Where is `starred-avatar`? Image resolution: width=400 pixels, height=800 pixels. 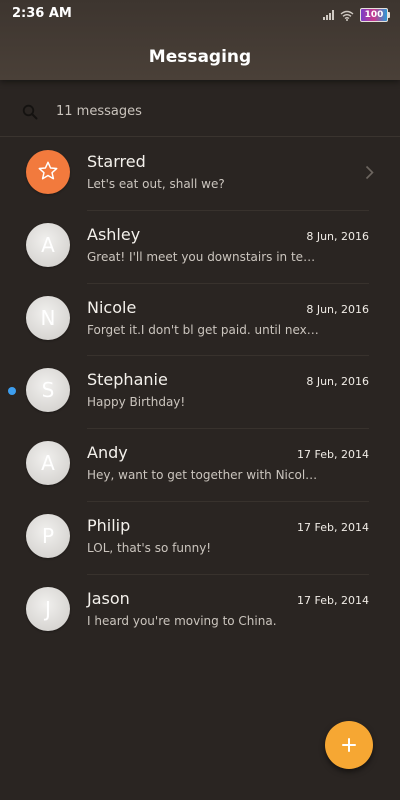 starred-avatar is located at coordinates (48, 172).